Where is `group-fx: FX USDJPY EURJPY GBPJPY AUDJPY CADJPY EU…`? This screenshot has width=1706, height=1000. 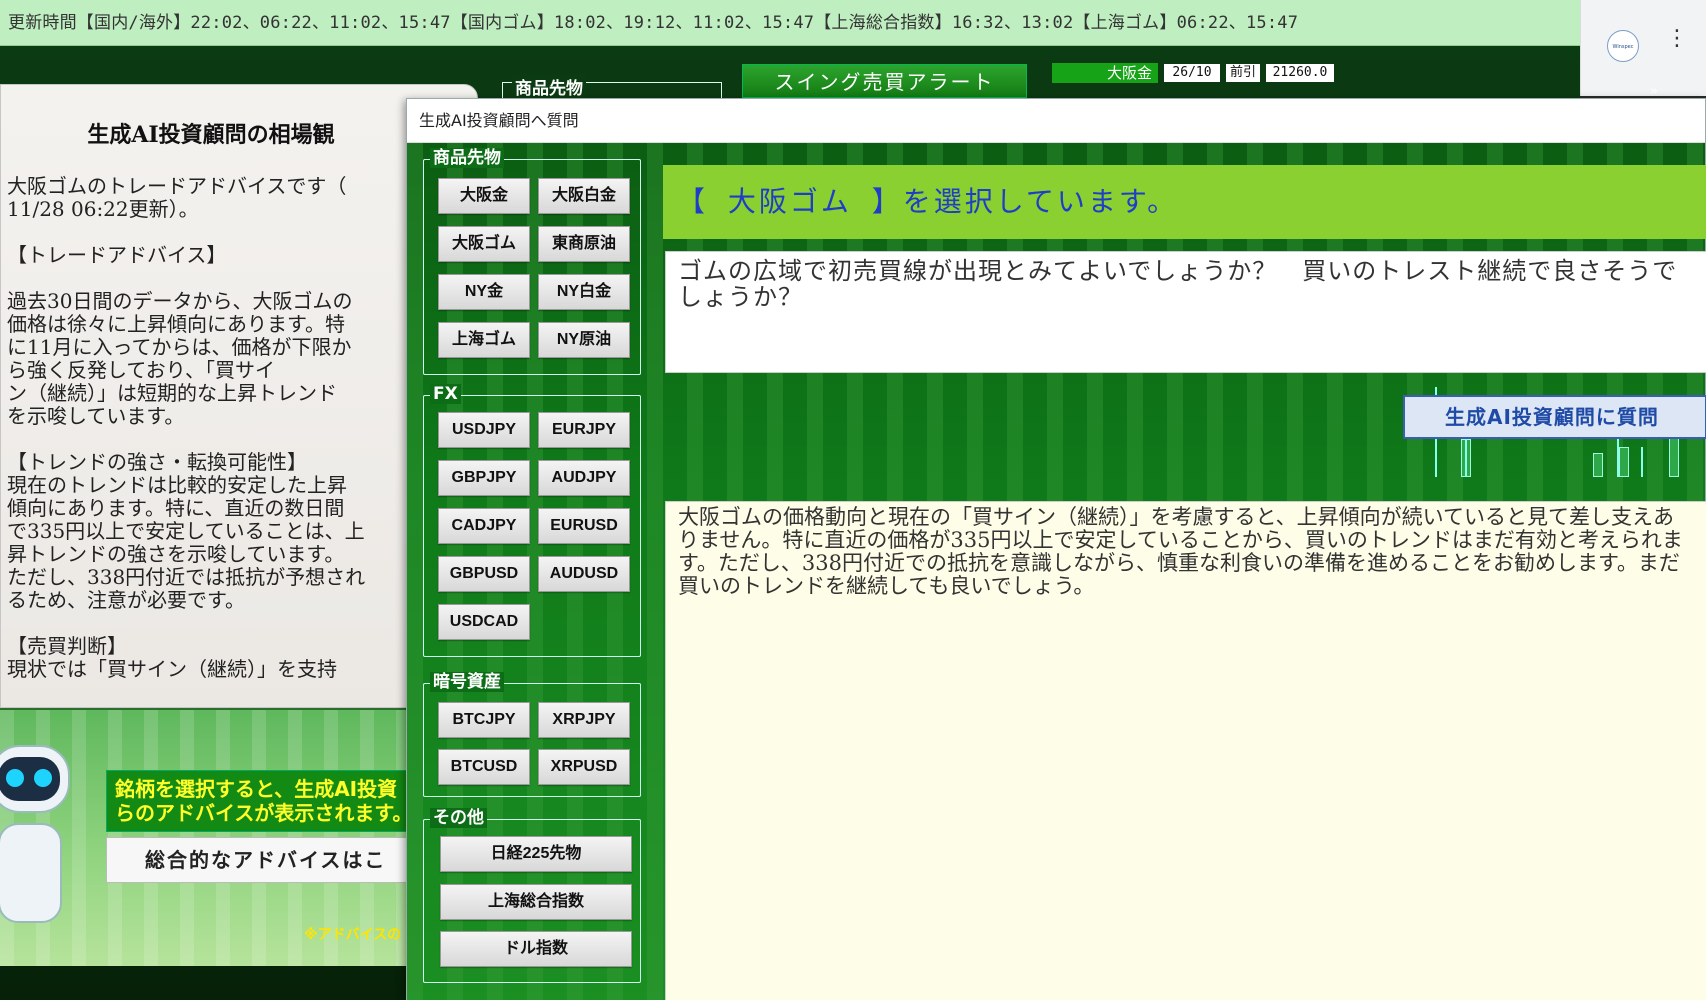
group-fx: FX USDJPY EURJPY GBPJPY AUDJPY CADJPY EU… is located at coordinates (532, 520).